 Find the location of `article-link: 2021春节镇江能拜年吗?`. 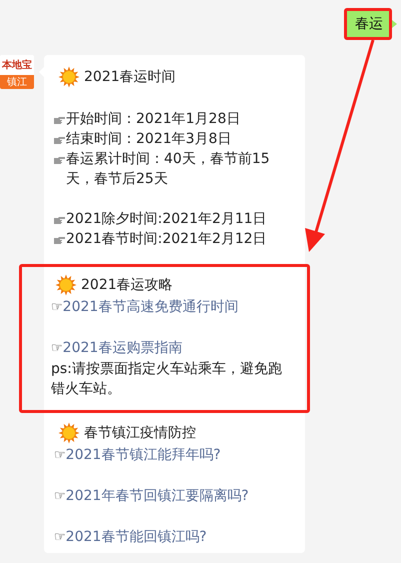

article-link: 2021春节镇江能拜年吗? is located at coordinates (143, 455).